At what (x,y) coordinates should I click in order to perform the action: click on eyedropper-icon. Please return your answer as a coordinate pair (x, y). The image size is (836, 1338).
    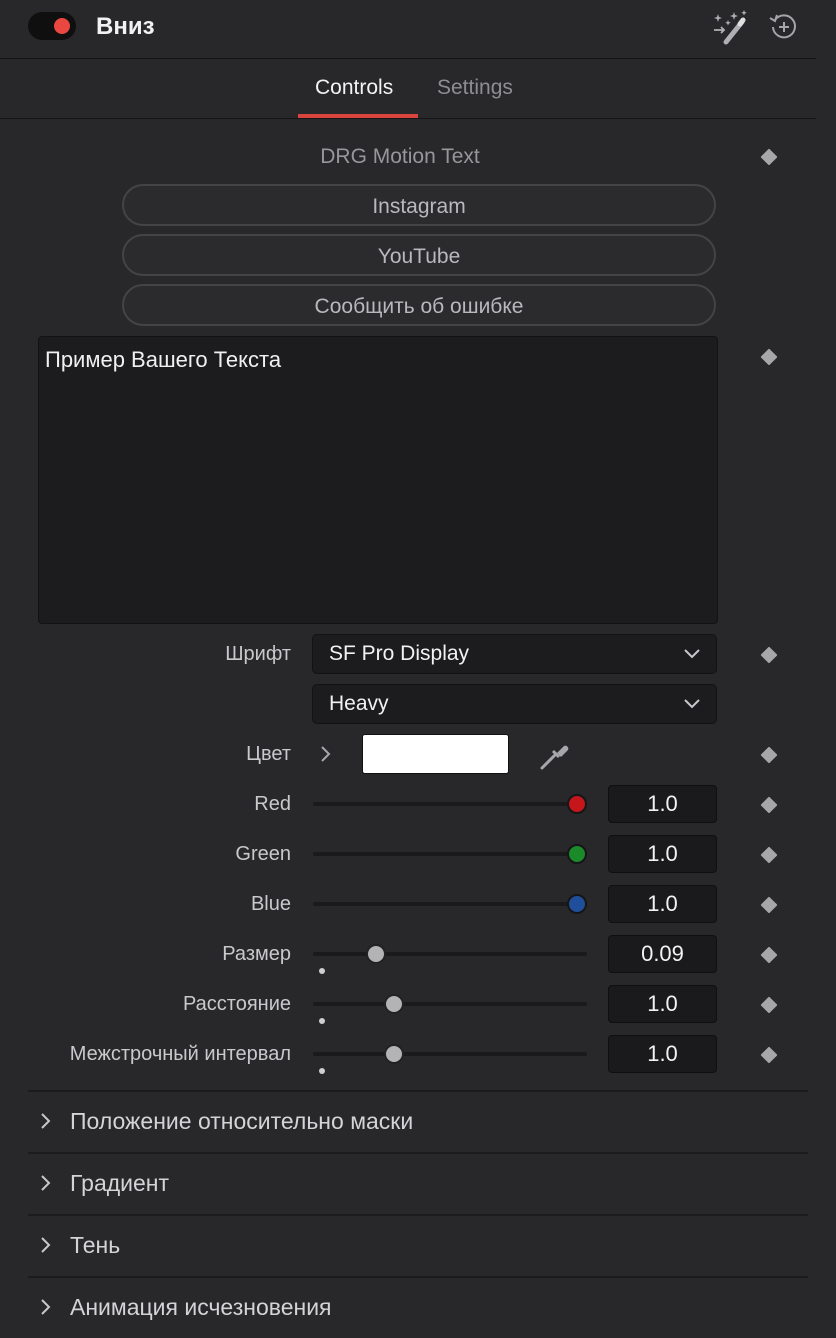
    Looking at the image, I should click on (555, 755).